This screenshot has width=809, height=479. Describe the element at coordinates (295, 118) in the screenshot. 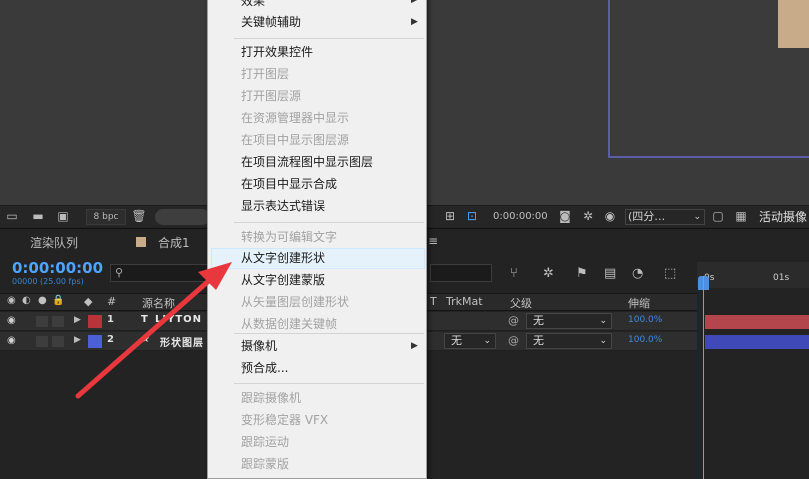

I see `menu-item-reveal-in-explorer: 在资源管理器中显示` at that location.